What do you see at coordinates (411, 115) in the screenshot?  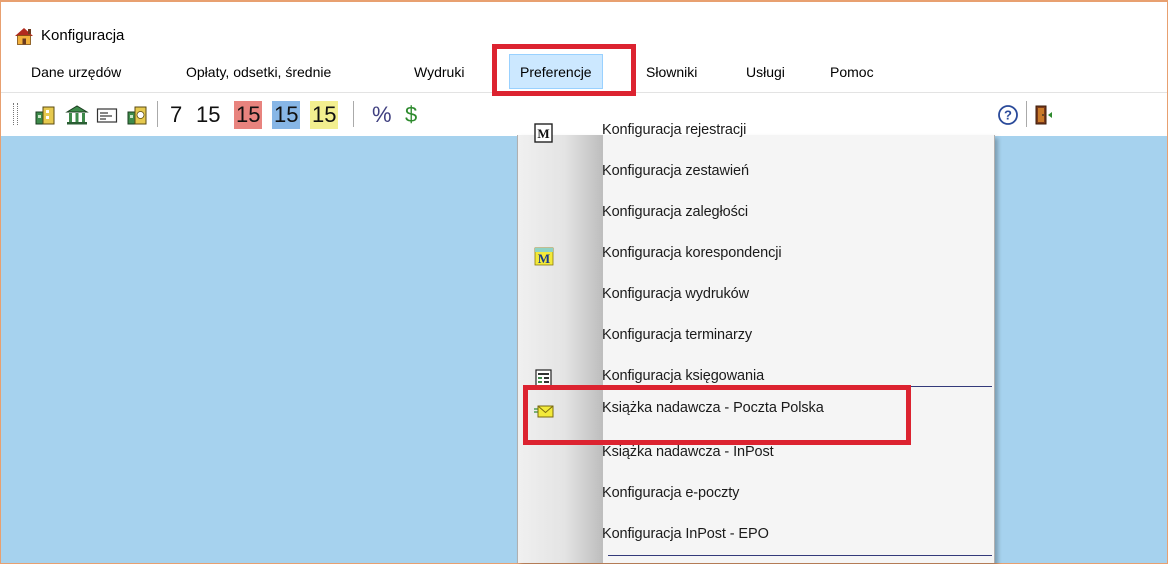 I see `dollar-icon: $` at bounding box center [411, 115].